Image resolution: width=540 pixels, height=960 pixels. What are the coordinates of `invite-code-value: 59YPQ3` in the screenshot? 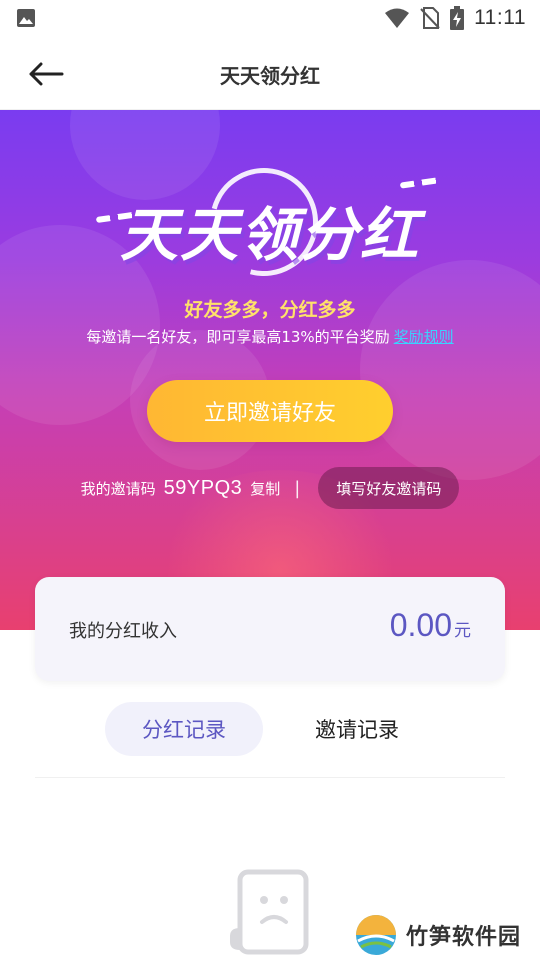 It's located at (203, 487).